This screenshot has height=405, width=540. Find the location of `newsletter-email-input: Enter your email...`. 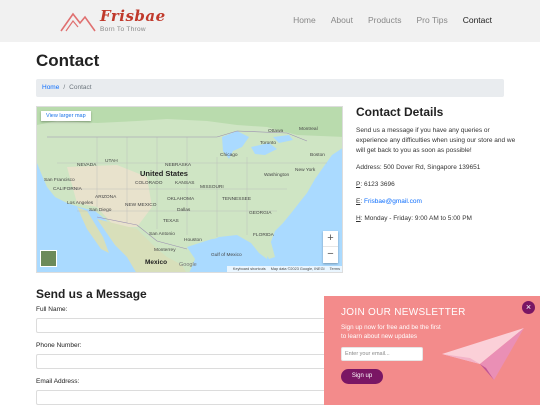

newsletter-email-input: Enter your email... is located at coordinates (382, 354).